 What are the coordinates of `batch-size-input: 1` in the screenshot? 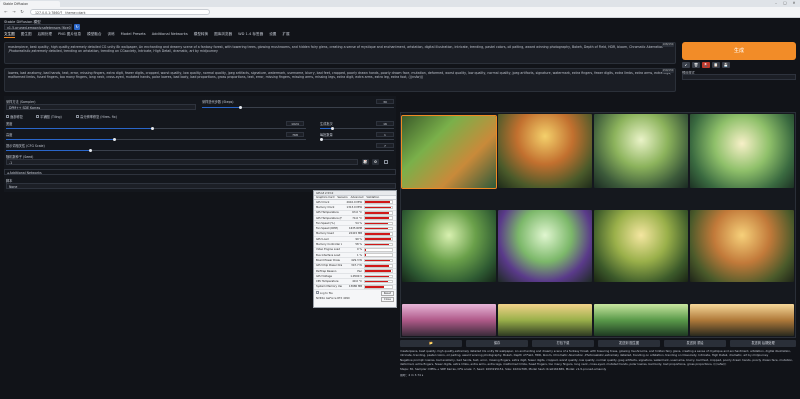 It's located at (385, 134).